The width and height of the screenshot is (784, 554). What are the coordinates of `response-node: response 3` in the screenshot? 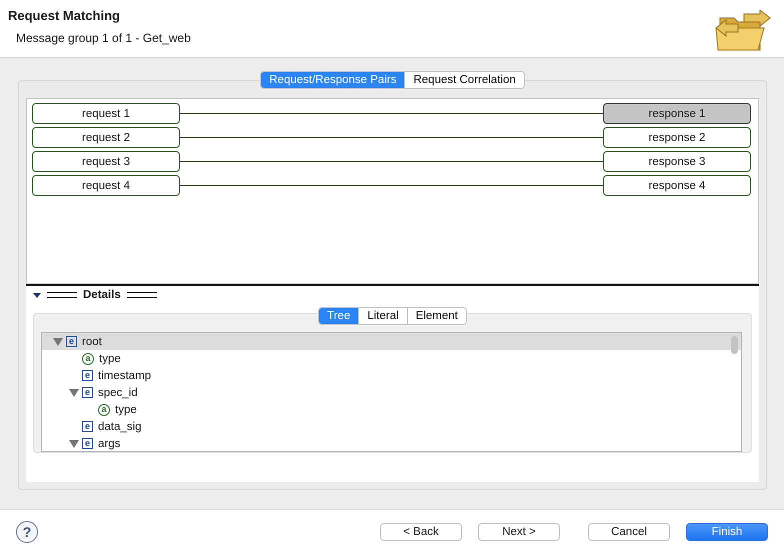 It's located at (677, 161).